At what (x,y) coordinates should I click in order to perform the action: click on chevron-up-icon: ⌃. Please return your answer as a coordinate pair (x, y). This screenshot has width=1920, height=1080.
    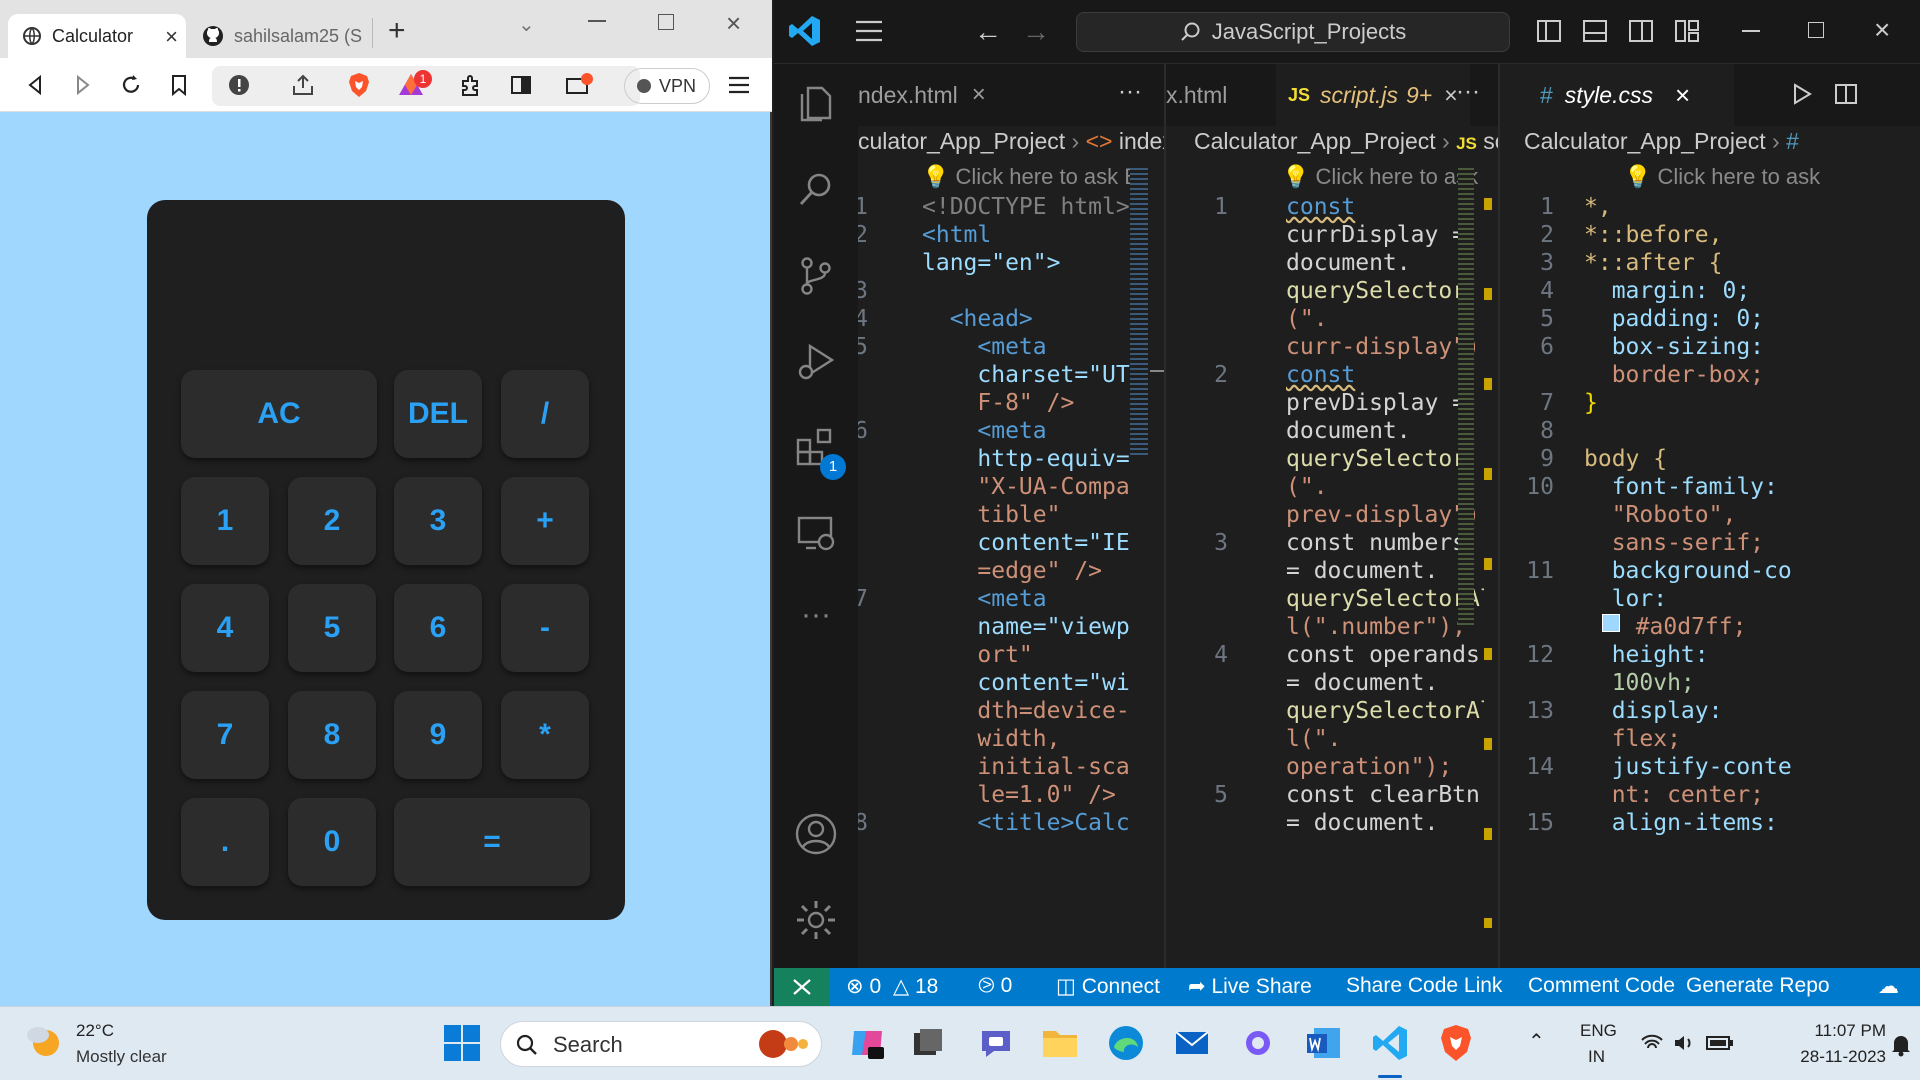
    Looking at the image, I should click on (1536, 1041).